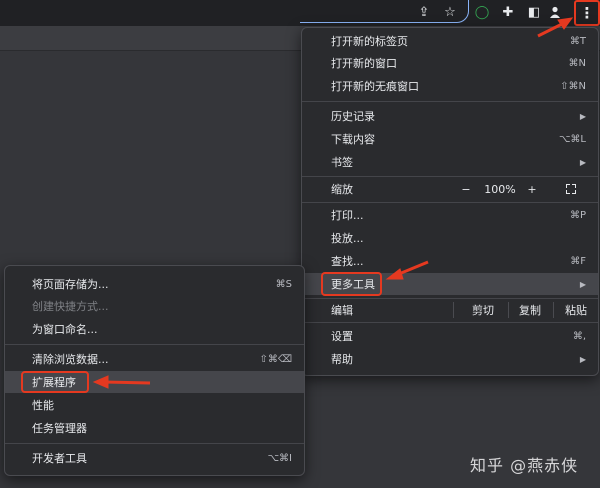  I want to click on shortcut-label: ⇧⌘N, so click(573, 86).